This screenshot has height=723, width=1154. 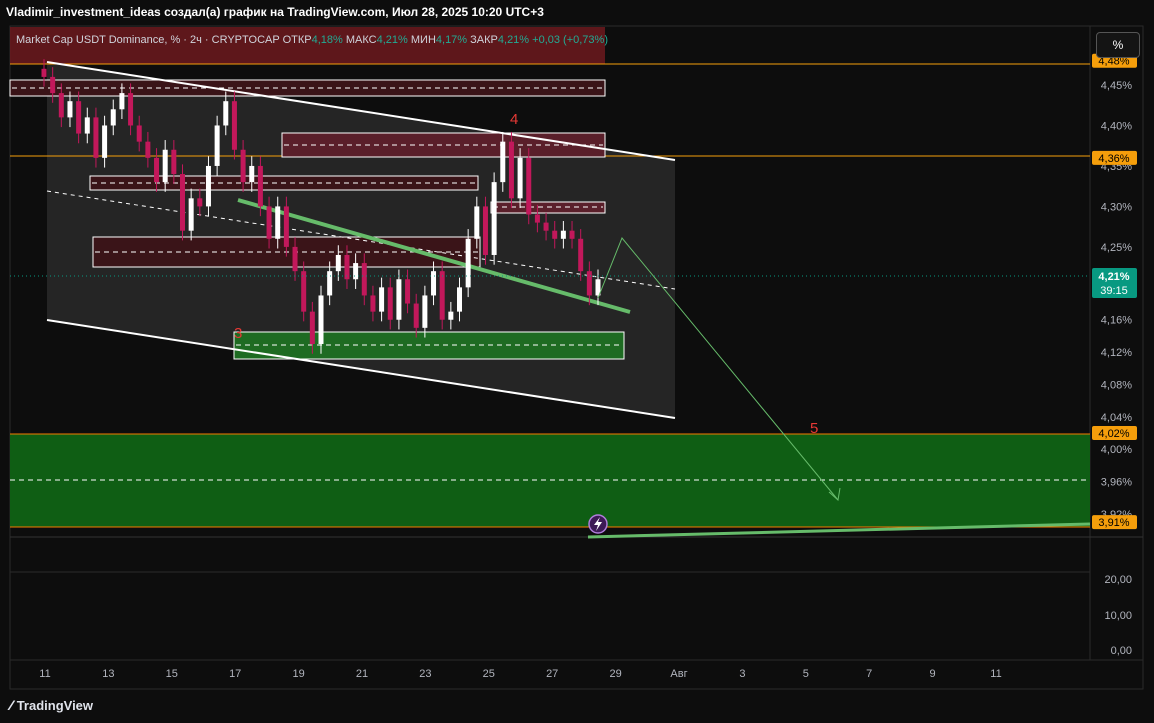 I want to click on price-tick-label: 4,08%, so click(x=1116, y=385).